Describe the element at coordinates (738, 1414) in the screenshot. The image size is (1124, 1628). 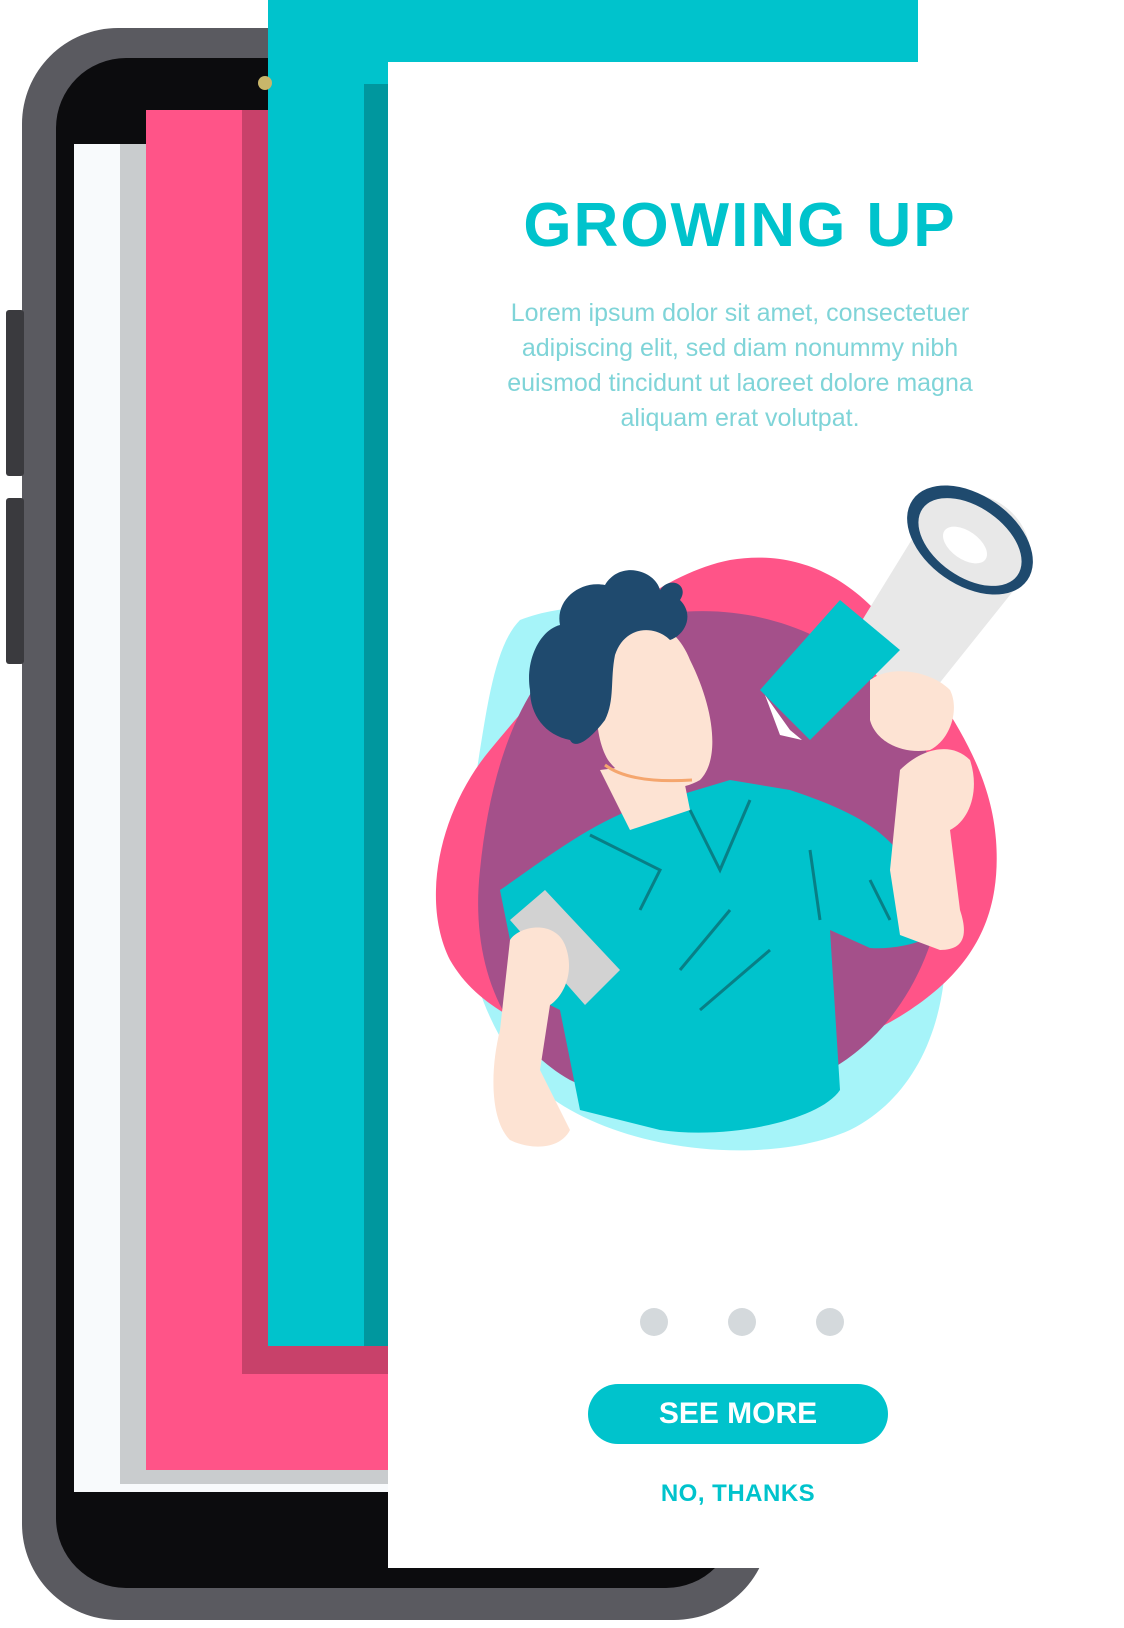
I see `see-more-button: SEE MORE` at that location.